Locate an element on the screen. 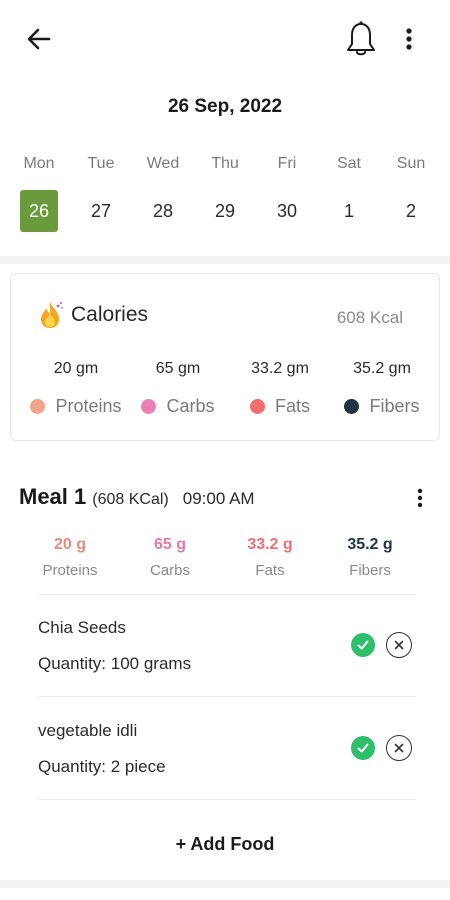 This screenshot has height=900, width=450. nutrient-label: Proteins is located at coordinates (88, 406).